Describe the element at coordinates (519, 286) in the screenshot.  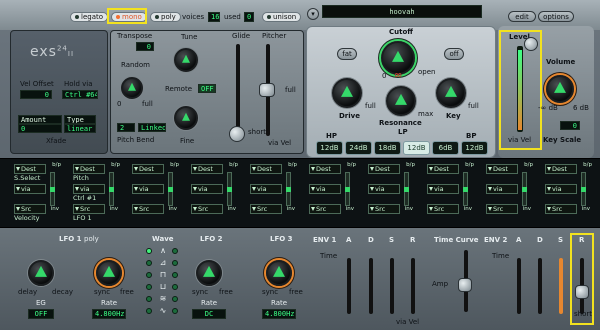
I see `env2-a-slider` at that location.